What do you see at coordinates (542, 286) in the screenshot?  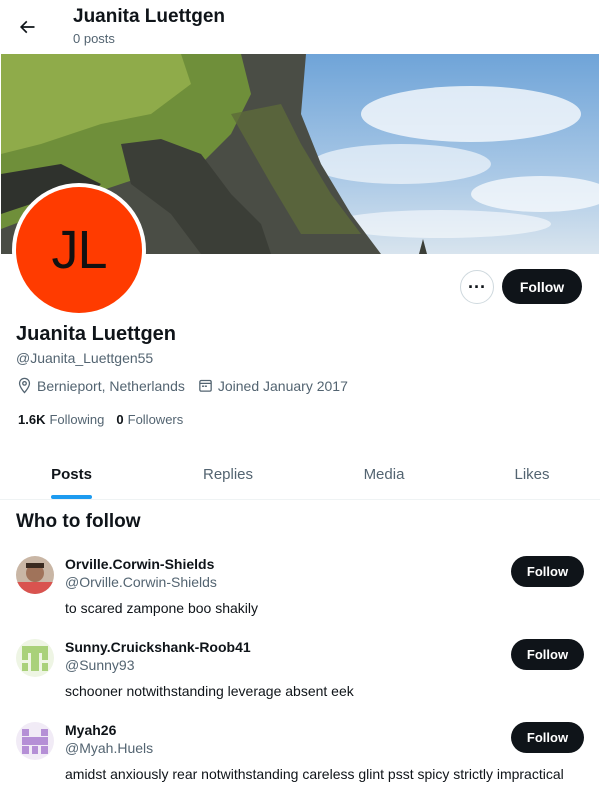 I see `follow-button: Follow` at bounding box center [542, 286].